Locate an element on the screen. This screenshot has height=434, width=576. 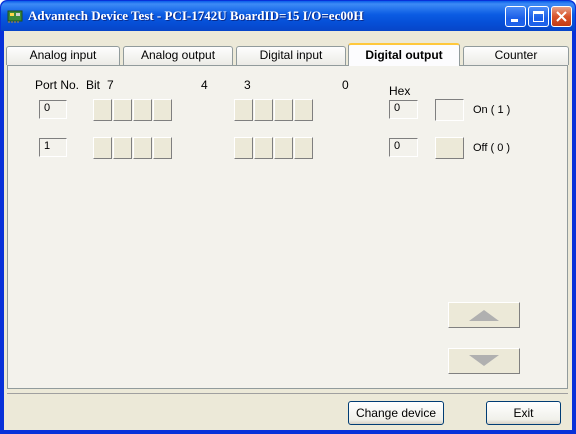
port-1-bit5-button is located at coordinates (142, 148).